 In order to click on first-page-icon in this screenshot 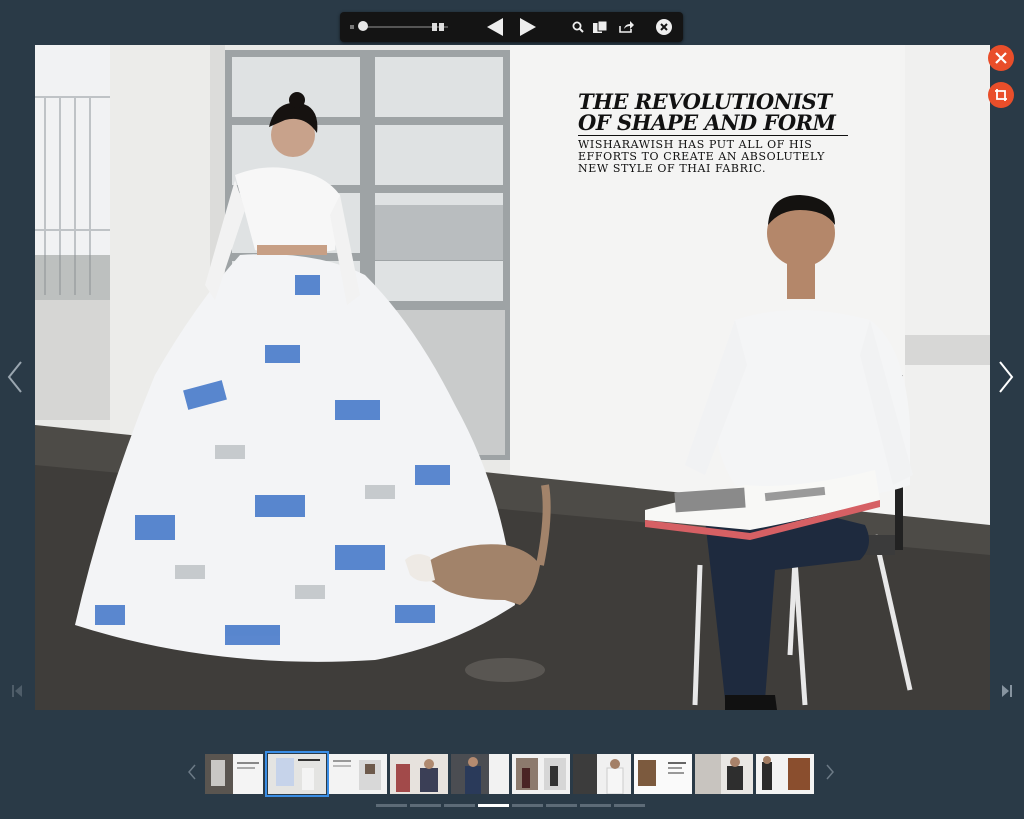, I will do `click(17, 693)`.